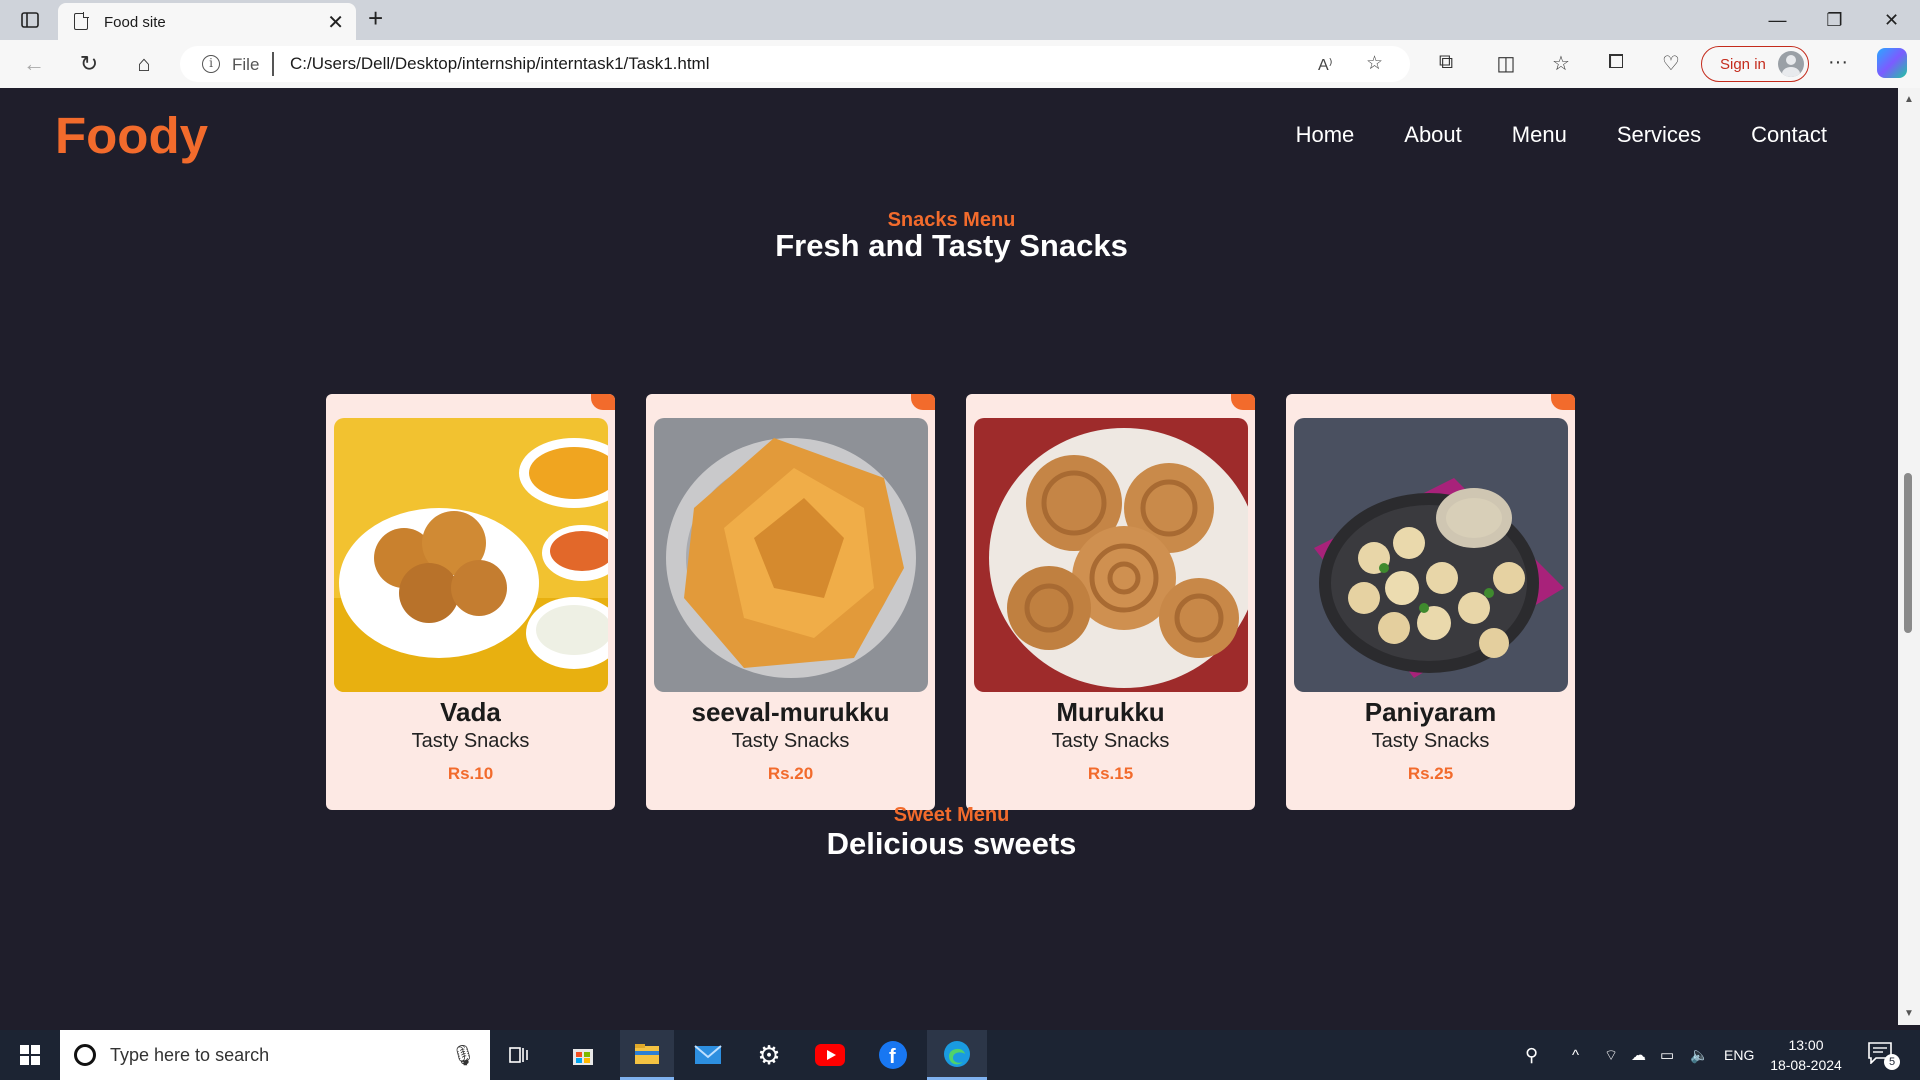 Image resolution: width=1920 pixels, height=1080 pixels. I want to click on facebook-icon: f, so click(893, 1055).